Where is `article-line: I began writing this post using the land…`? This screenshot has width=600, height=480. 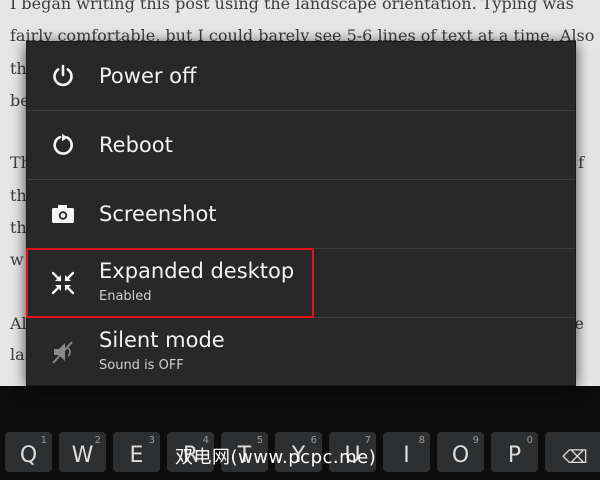 article-line: I began writing this post using the land… is located at coordinates (292, 6).